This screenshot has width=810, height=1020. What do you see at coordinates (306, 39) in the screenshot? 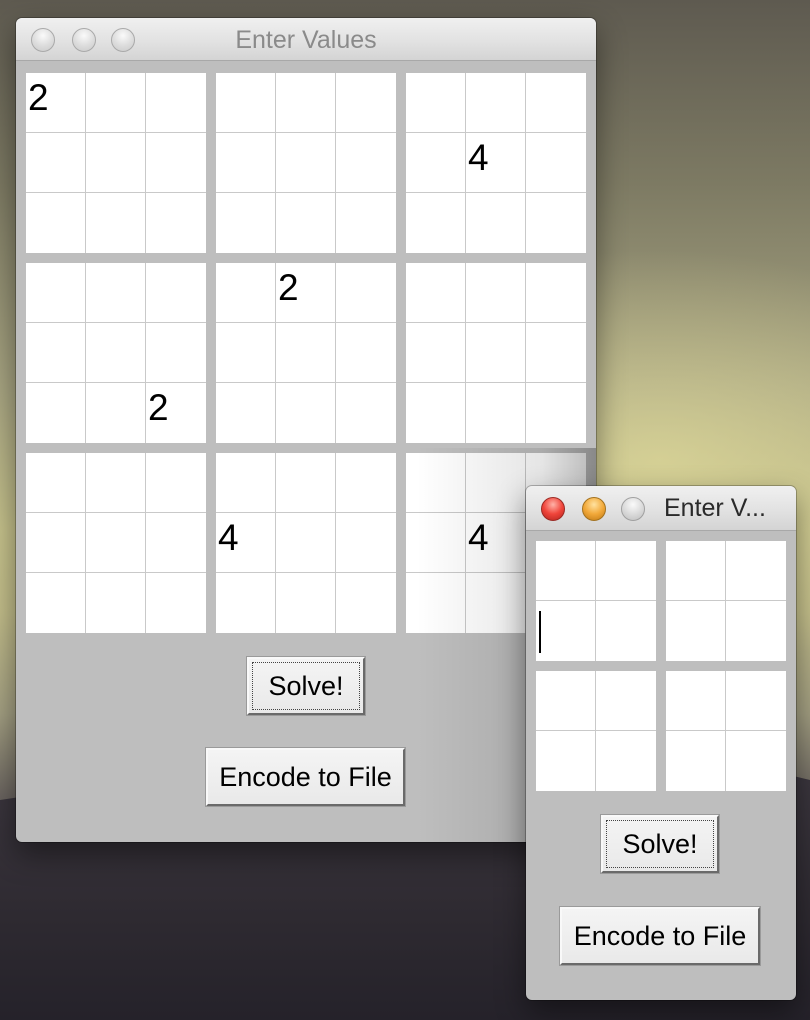
I see `main-titlebar: Enter Values` at bounding box center [306, 39].